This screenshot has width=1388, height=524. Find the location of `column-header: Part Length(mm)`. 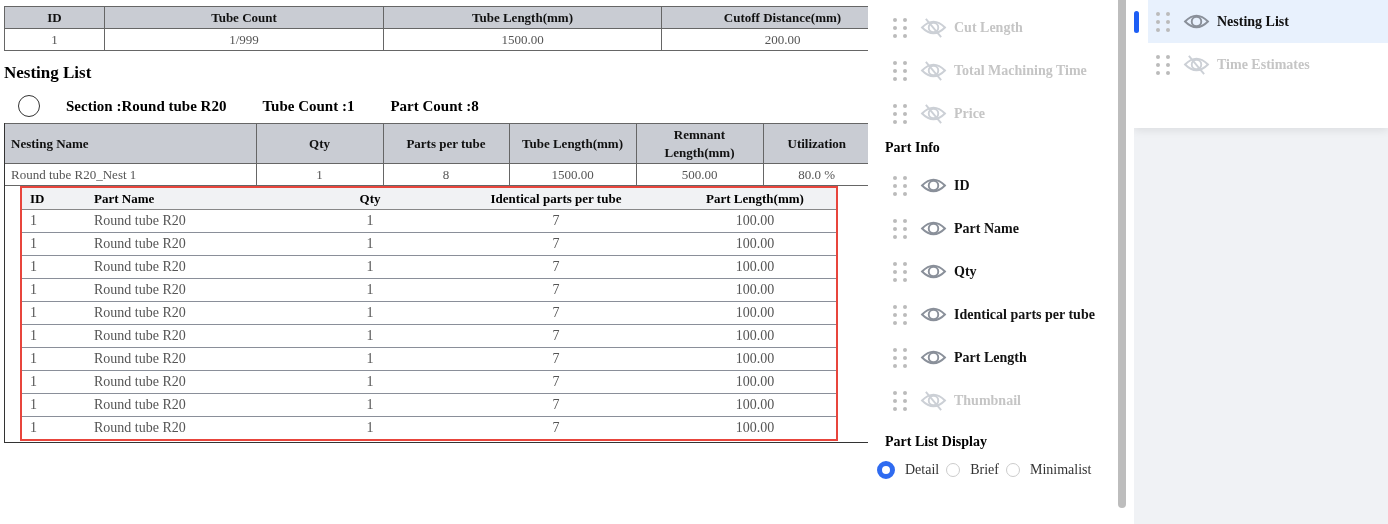

column-header: Part Length(mm) is located at coordinates (755, 199).